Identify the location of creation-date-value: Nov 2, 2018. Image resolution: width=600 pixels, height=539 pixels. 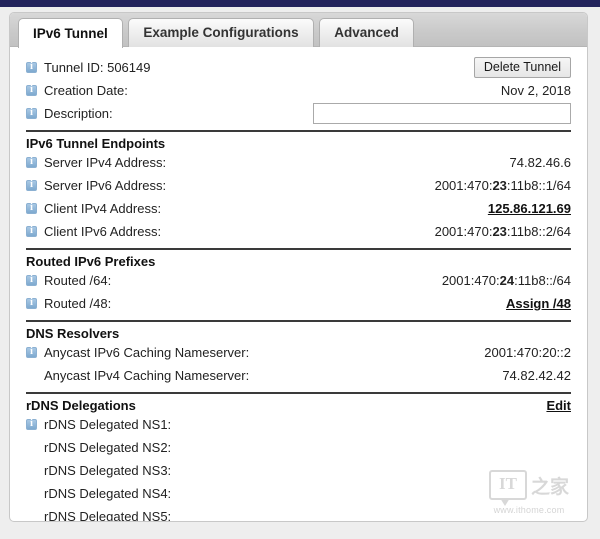
(535, 90).